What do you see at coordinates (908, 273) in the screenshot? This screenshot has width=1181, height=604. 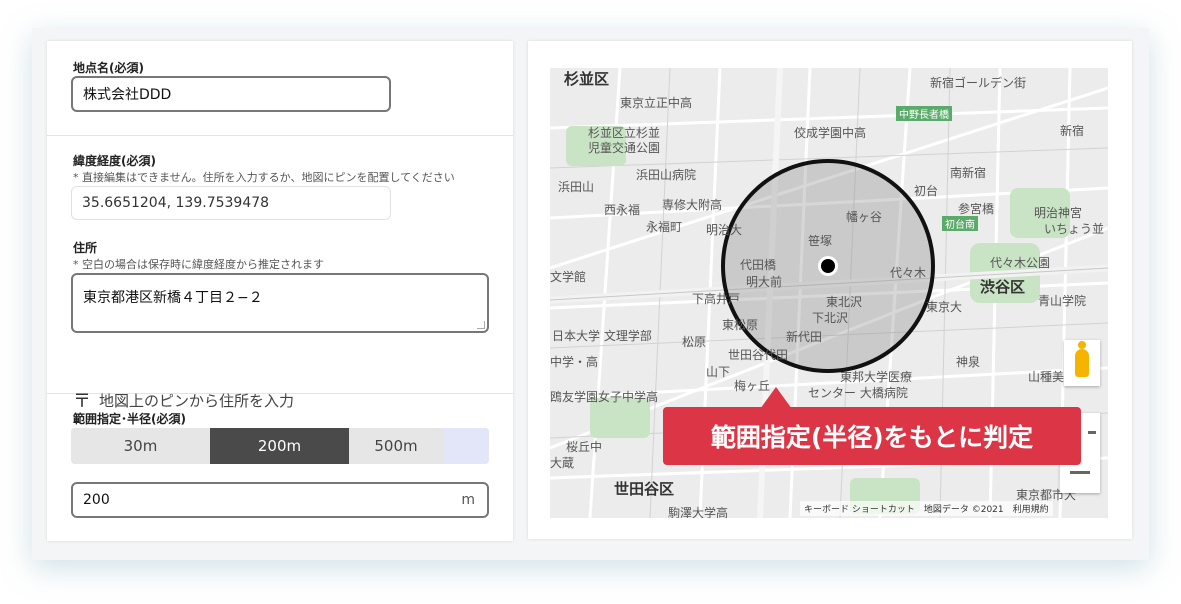 I see `map-label: 代々木` at bounding box center [908, 273].